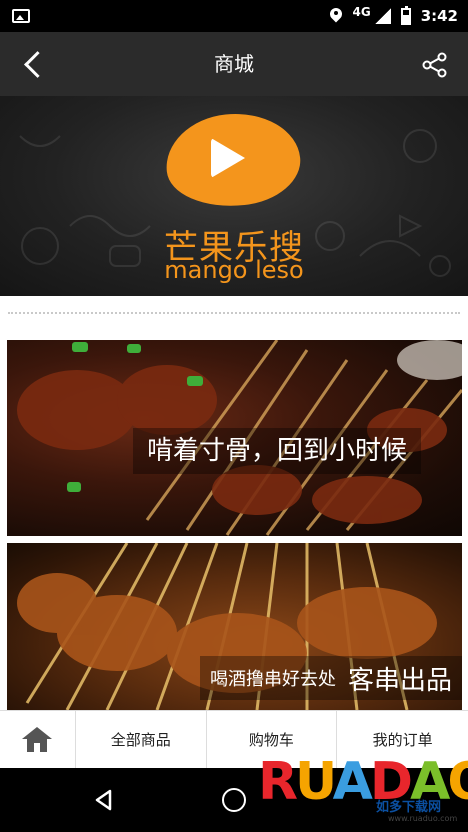 The image size is (468, 832). I want to click on battery-icon, so click(405, 15).